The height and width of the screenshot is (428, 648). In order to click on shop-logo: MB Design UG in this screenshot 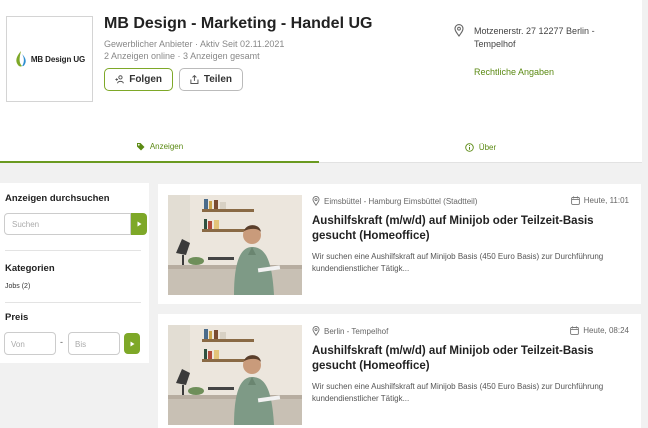, I will do `click(49, 59)`.